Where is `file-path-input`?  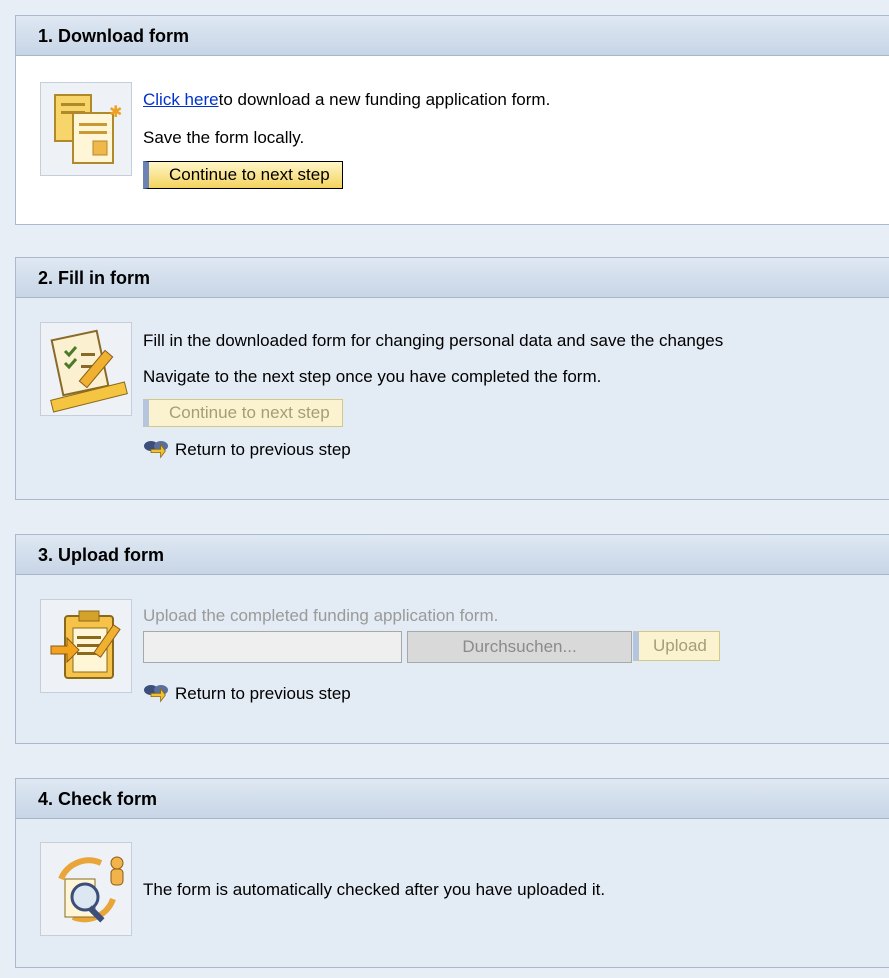 file-path-input is located at coordinates (272, 647).